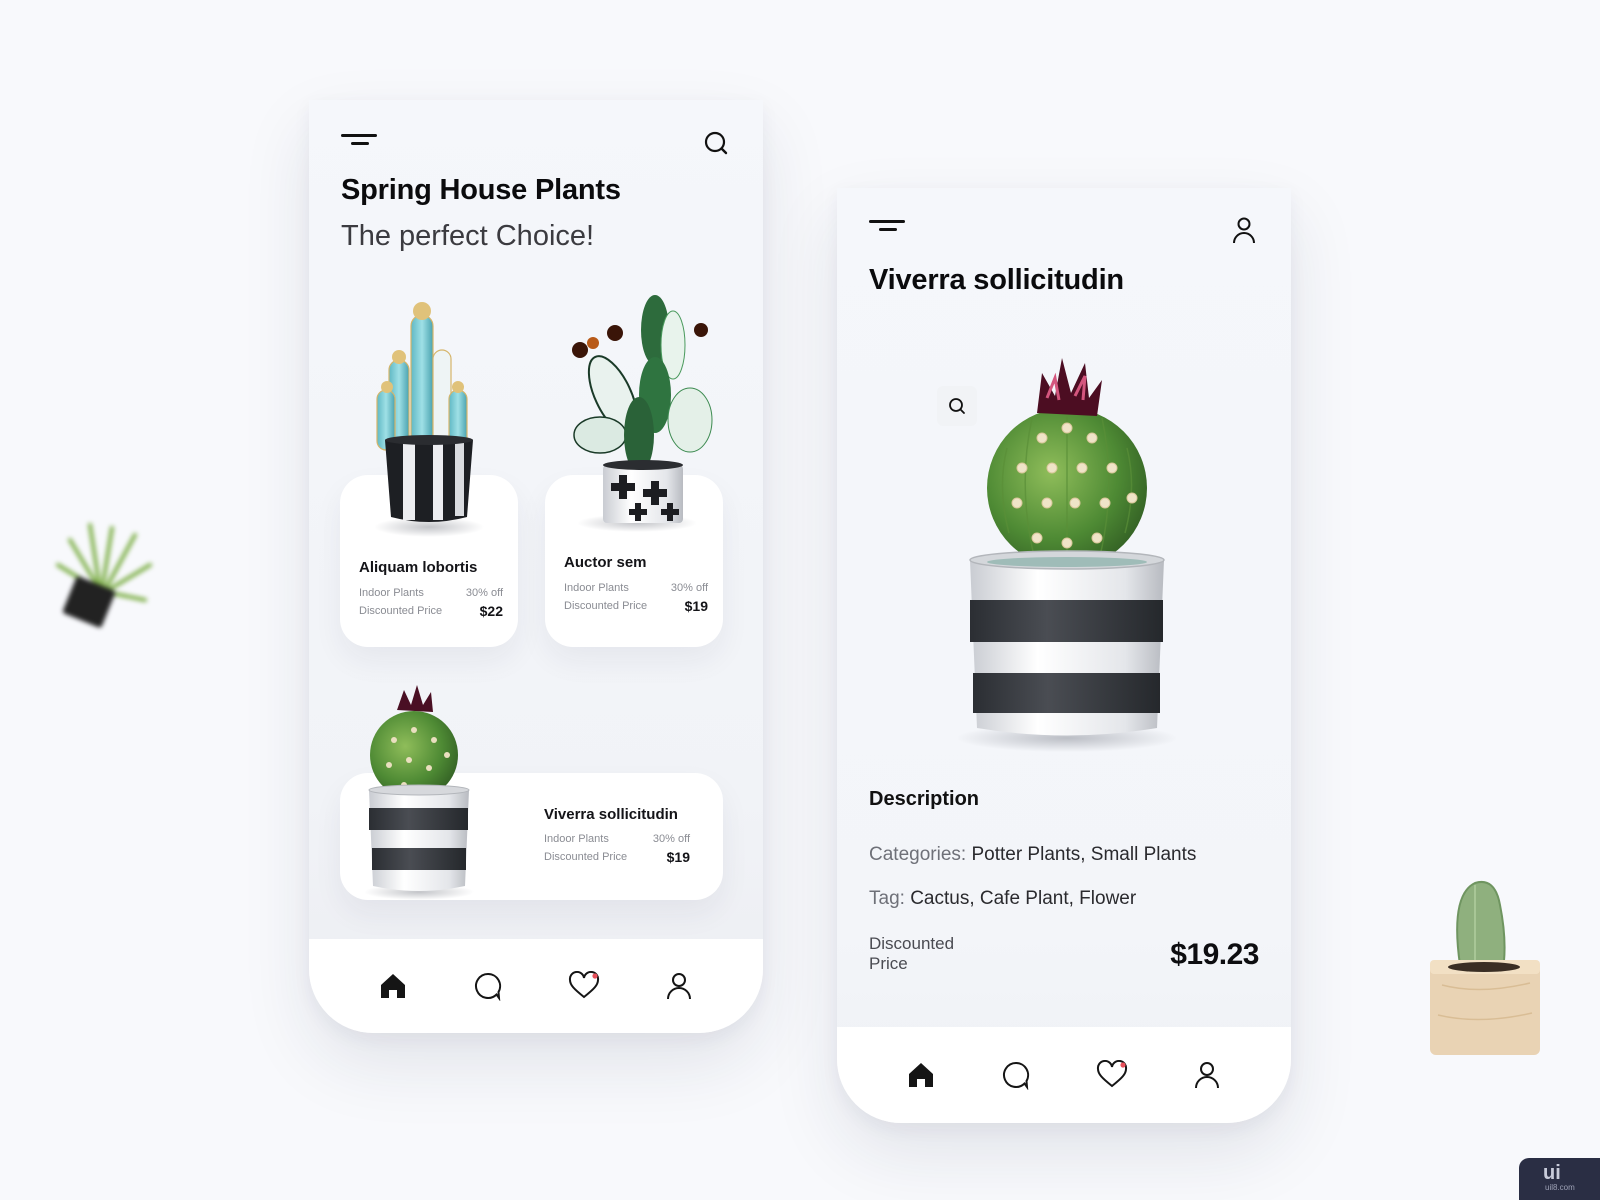 The image size is (1600, 1200). Describe the element at coordinates (717, 144) in the screenshot. I see `search-icon` at that location.